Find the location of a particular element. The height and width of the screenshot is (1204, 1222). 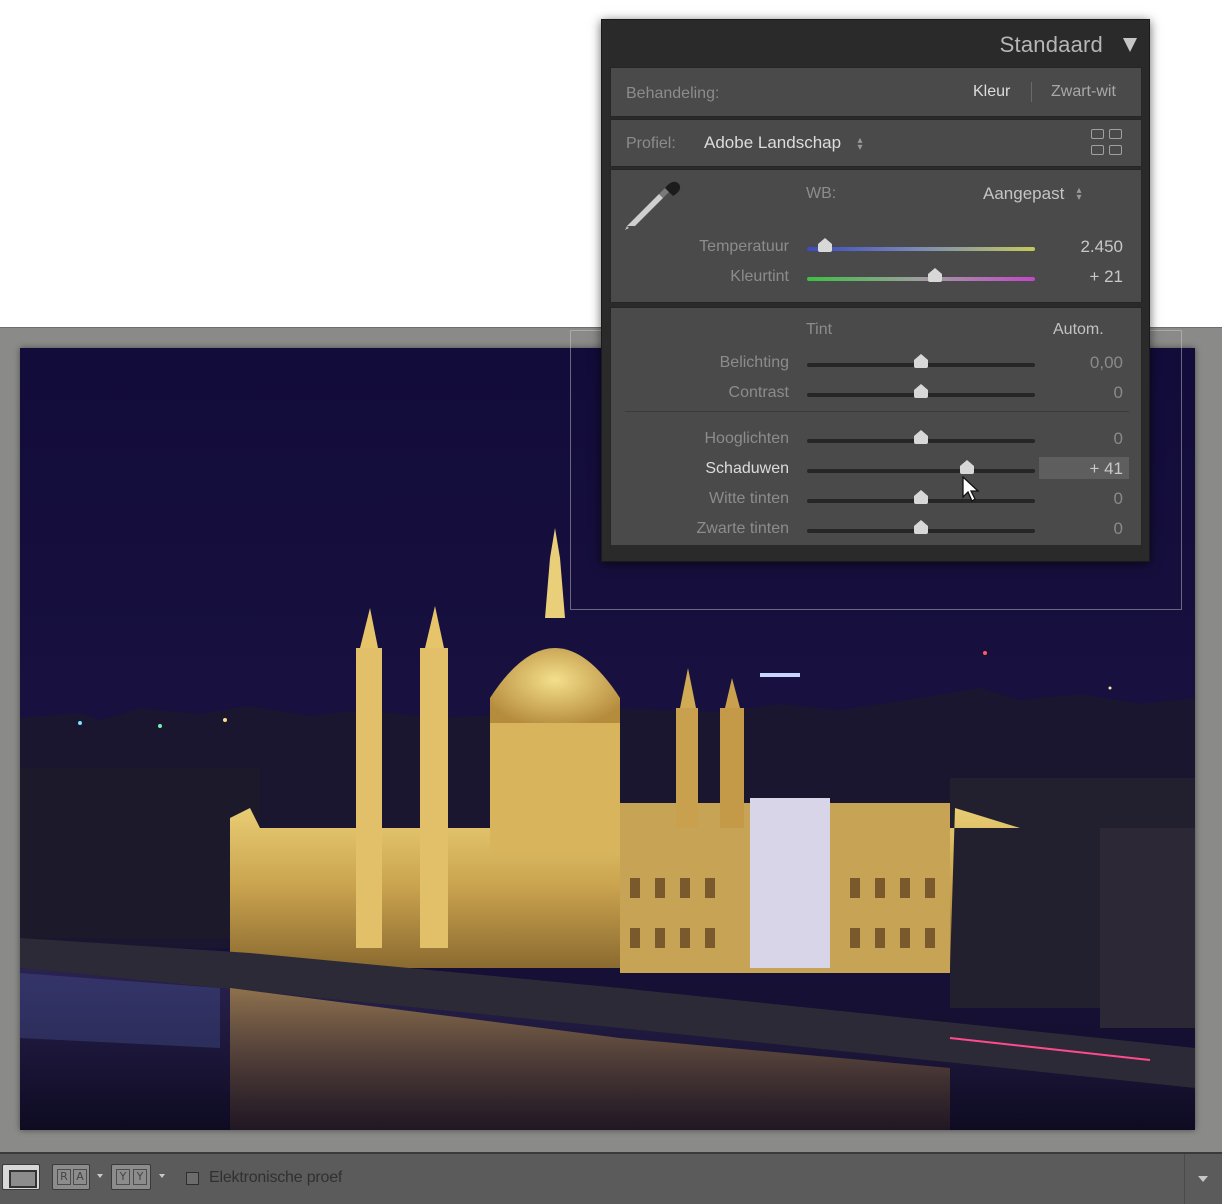

tint-value: + 21 is located at coordinates (1083, 277).